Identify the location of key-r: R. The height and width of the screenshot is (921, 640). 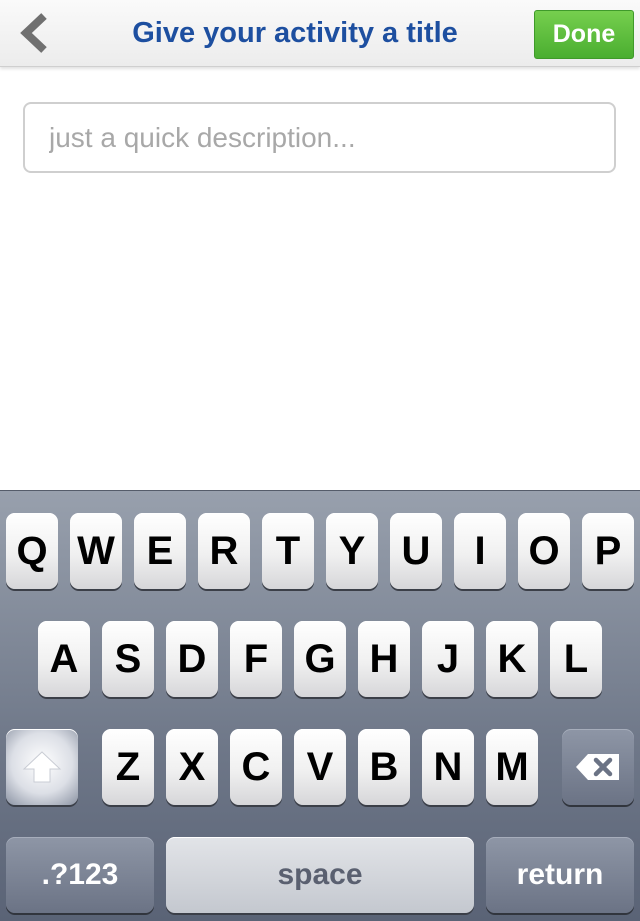
(224, 551).